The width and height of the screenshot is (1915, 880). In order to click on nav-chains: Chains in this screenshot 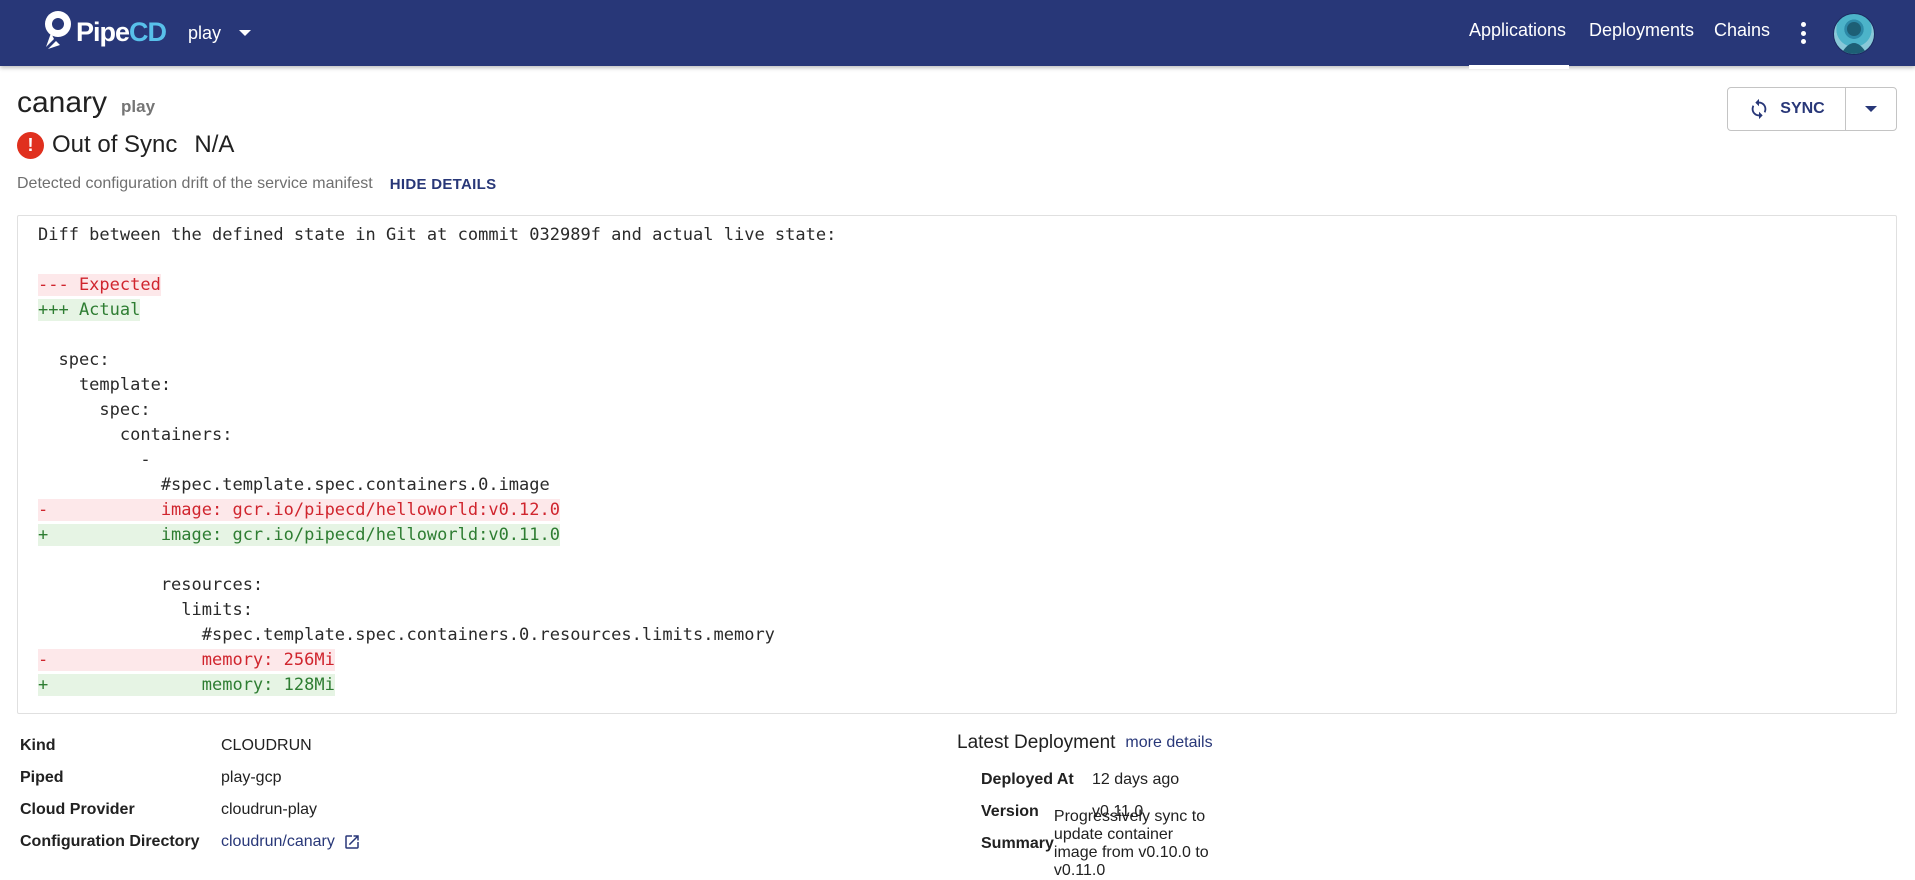, I will do `click(1742, 30)`.